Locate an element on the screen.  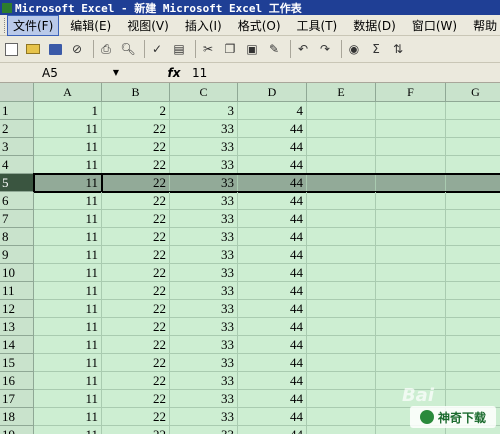
cell-d7: 44 is located at coordinates (272, 219).